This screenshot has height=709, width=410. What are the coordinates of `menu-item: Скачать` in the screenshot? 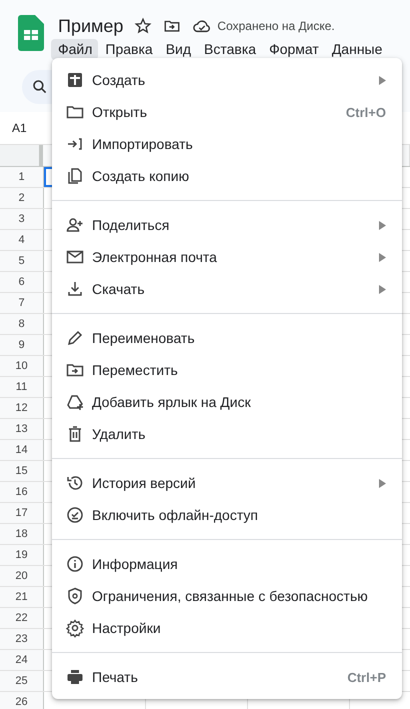 It's located at (227, 289).